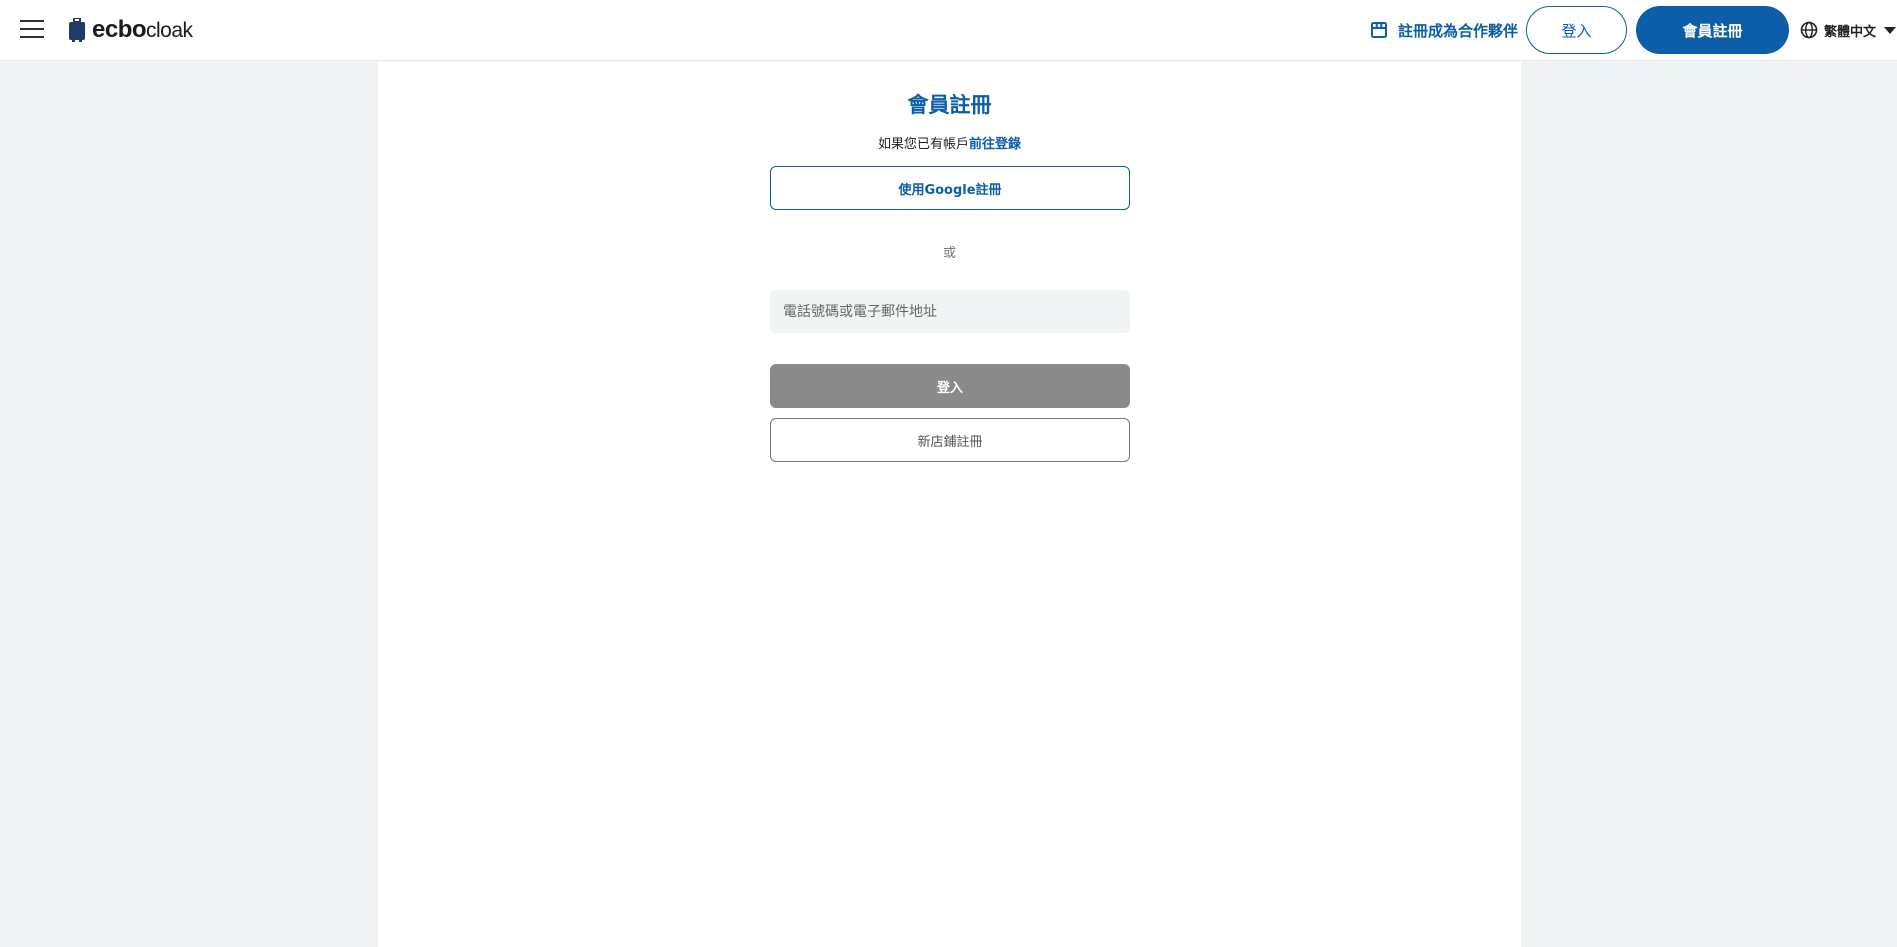  I want to click on google-signup-button: 使用Google註冊, so click(950, 188).